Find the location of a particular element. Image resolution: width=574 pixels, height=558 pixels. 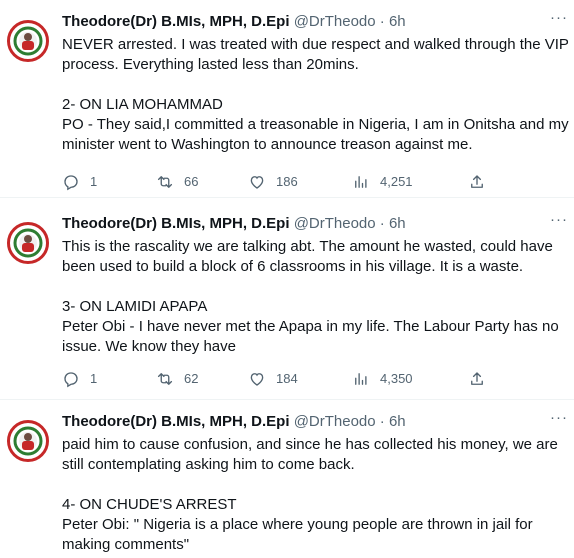

retweet-button: 66 is located at coordinates (177, 182).